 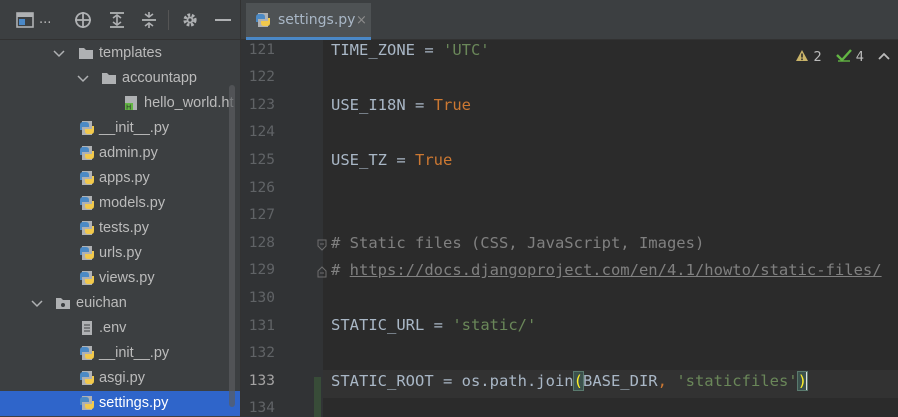 I want to click on tree-file-admin: admin.py, so click(x=120, y=153).